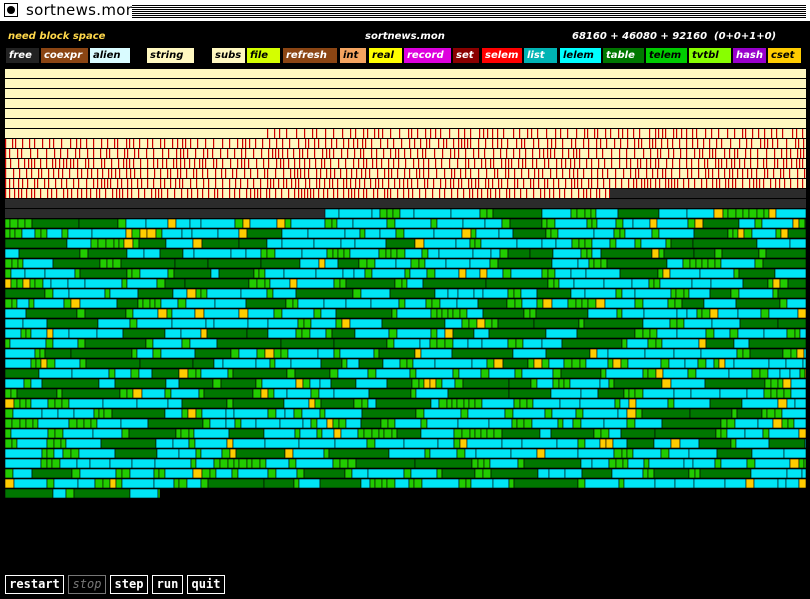 This screenshot has width=810, height=599. I want to click on legend-string: string, so click(170, 55).